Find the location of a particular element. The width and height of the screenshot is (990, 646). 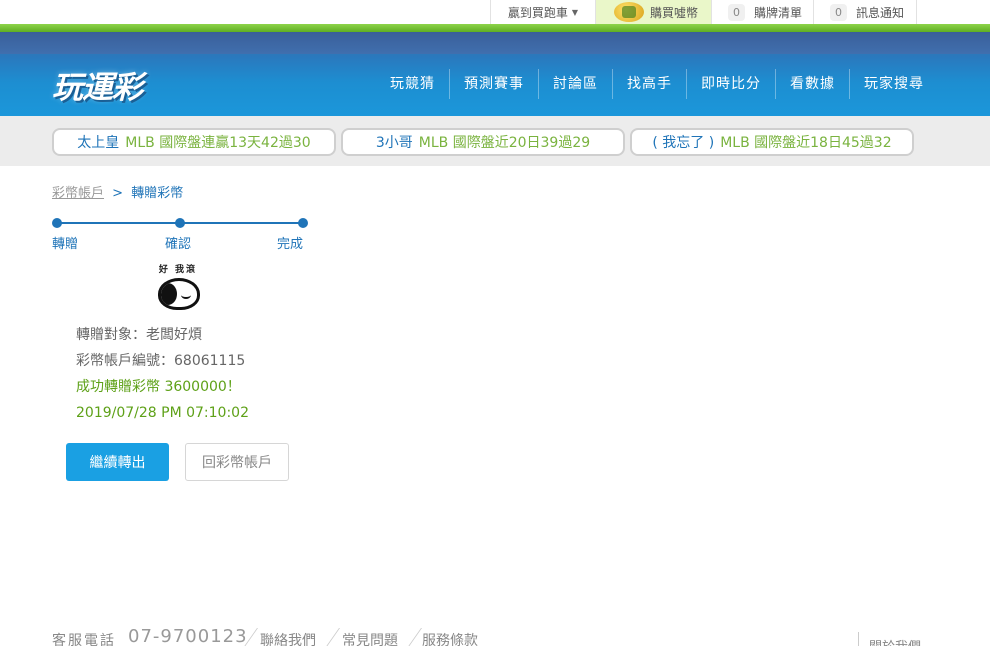

about-us-link: 關於我們 is located at coordinates (895, 641).